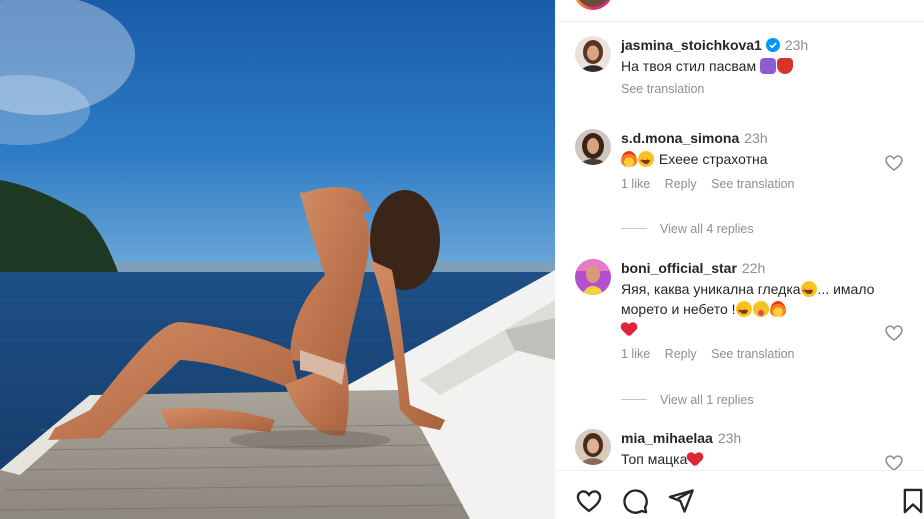 The width and height of the screenshot is (924, 519). Describe the element at coordinates (711, 289) in the screenshot. I see `comment-text-part1: Яяя, каква уникална гледка` at that location.